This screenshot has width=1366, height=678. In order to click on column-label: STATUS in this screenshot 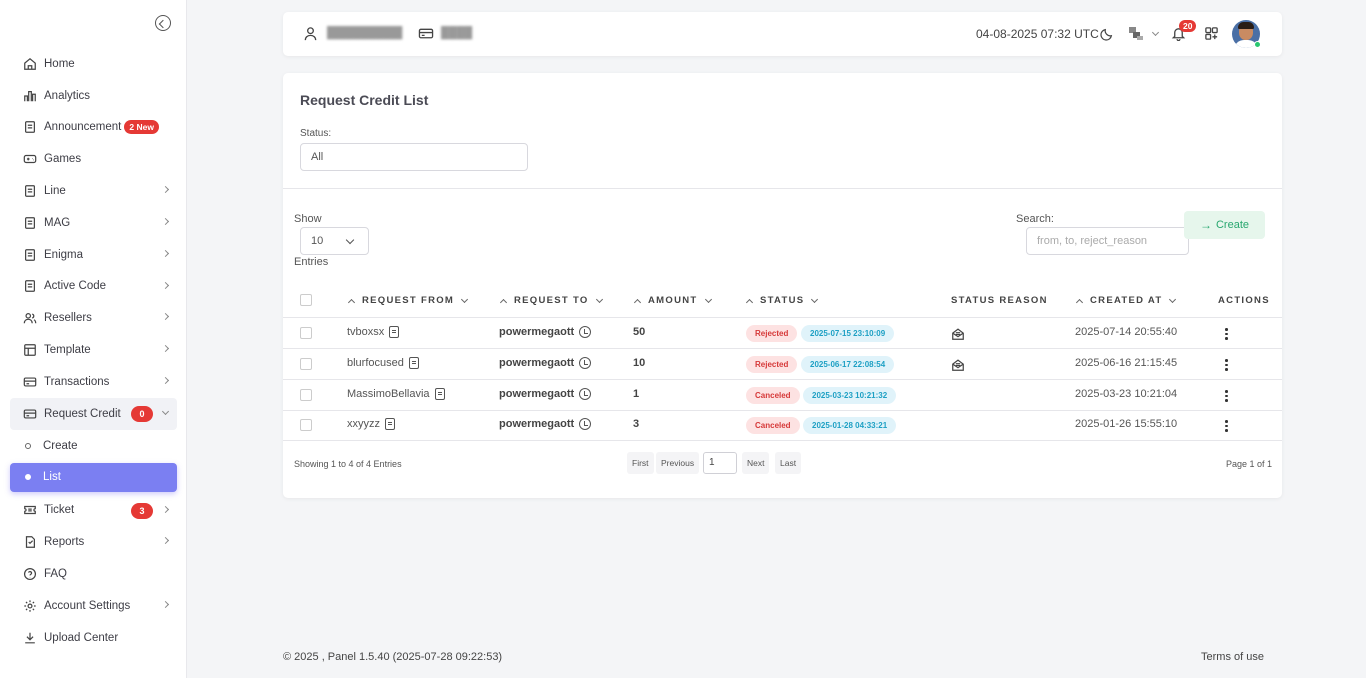, I will do `click(782, 300)`.